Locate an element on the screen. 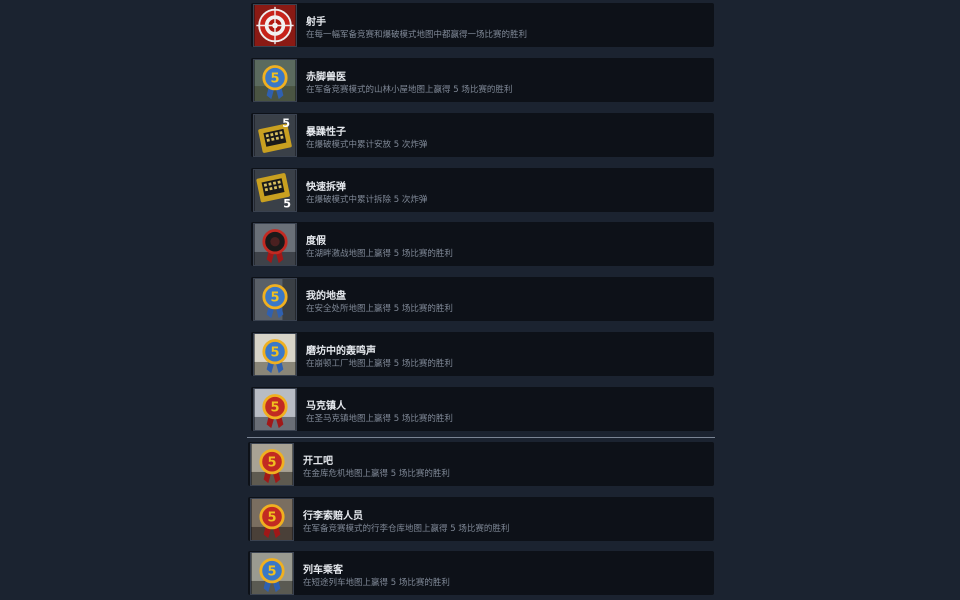 This screenshot has width=960, height=600. achievement-title: 马克镇人 is located at coordinates (326, 406).